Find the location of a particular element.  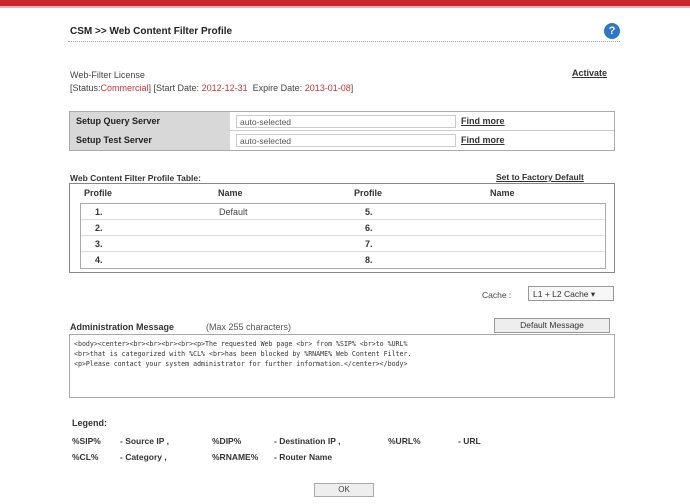

start-prefix: ] [Start Date: is located at coordinates (174, 88).